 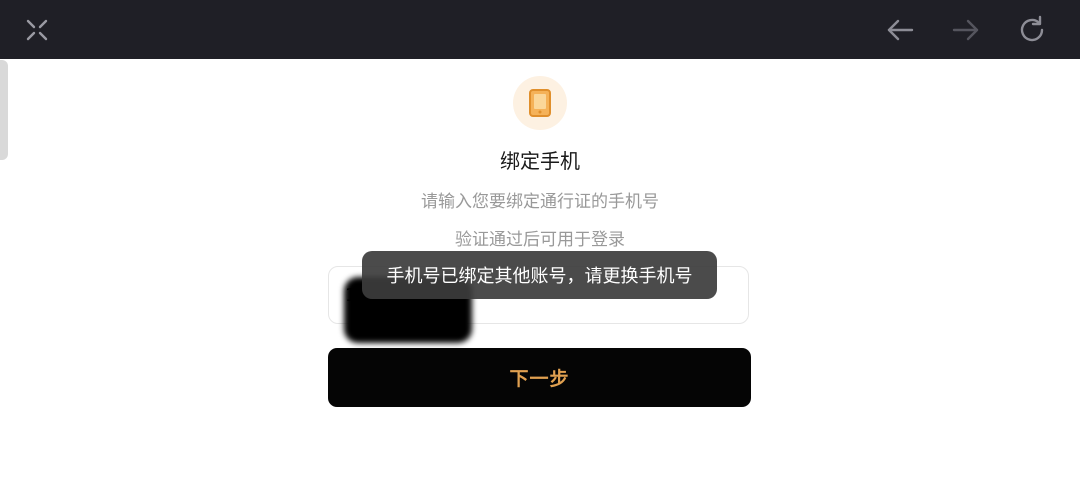 I want to click on subtitle-line1: 请输入您要绑定通行证的手机号, so click(x=540, y=202).